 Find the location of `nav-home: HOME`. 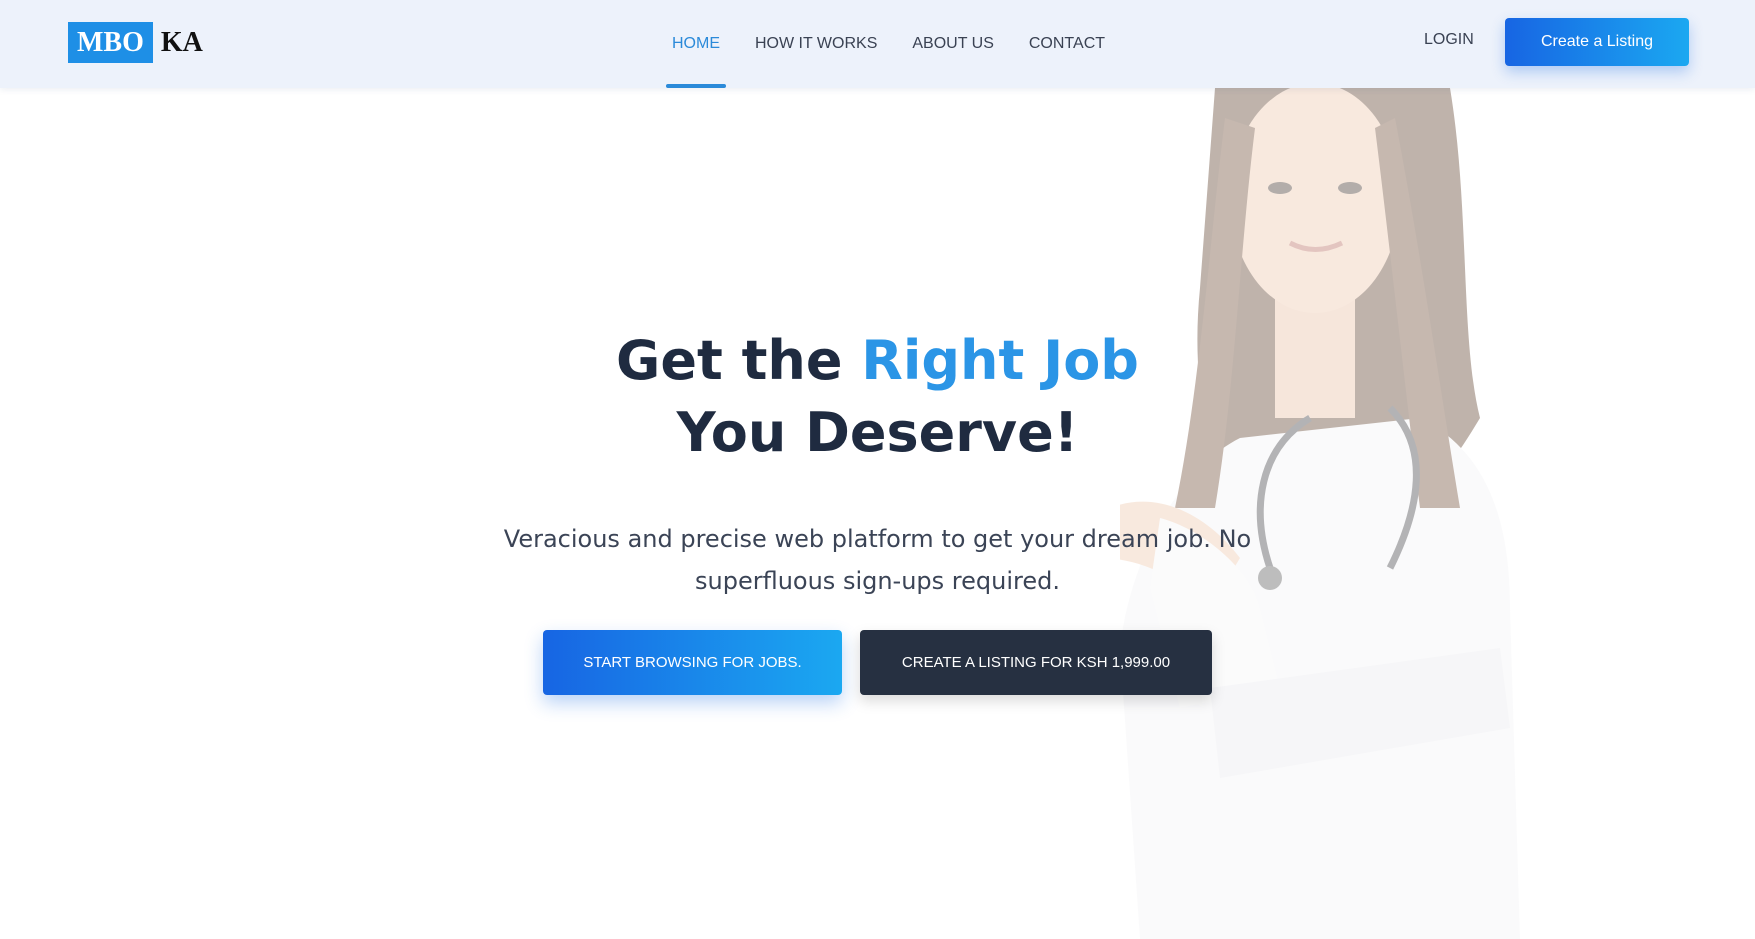

nav-home: HOME is located at coordinates (696, 44).